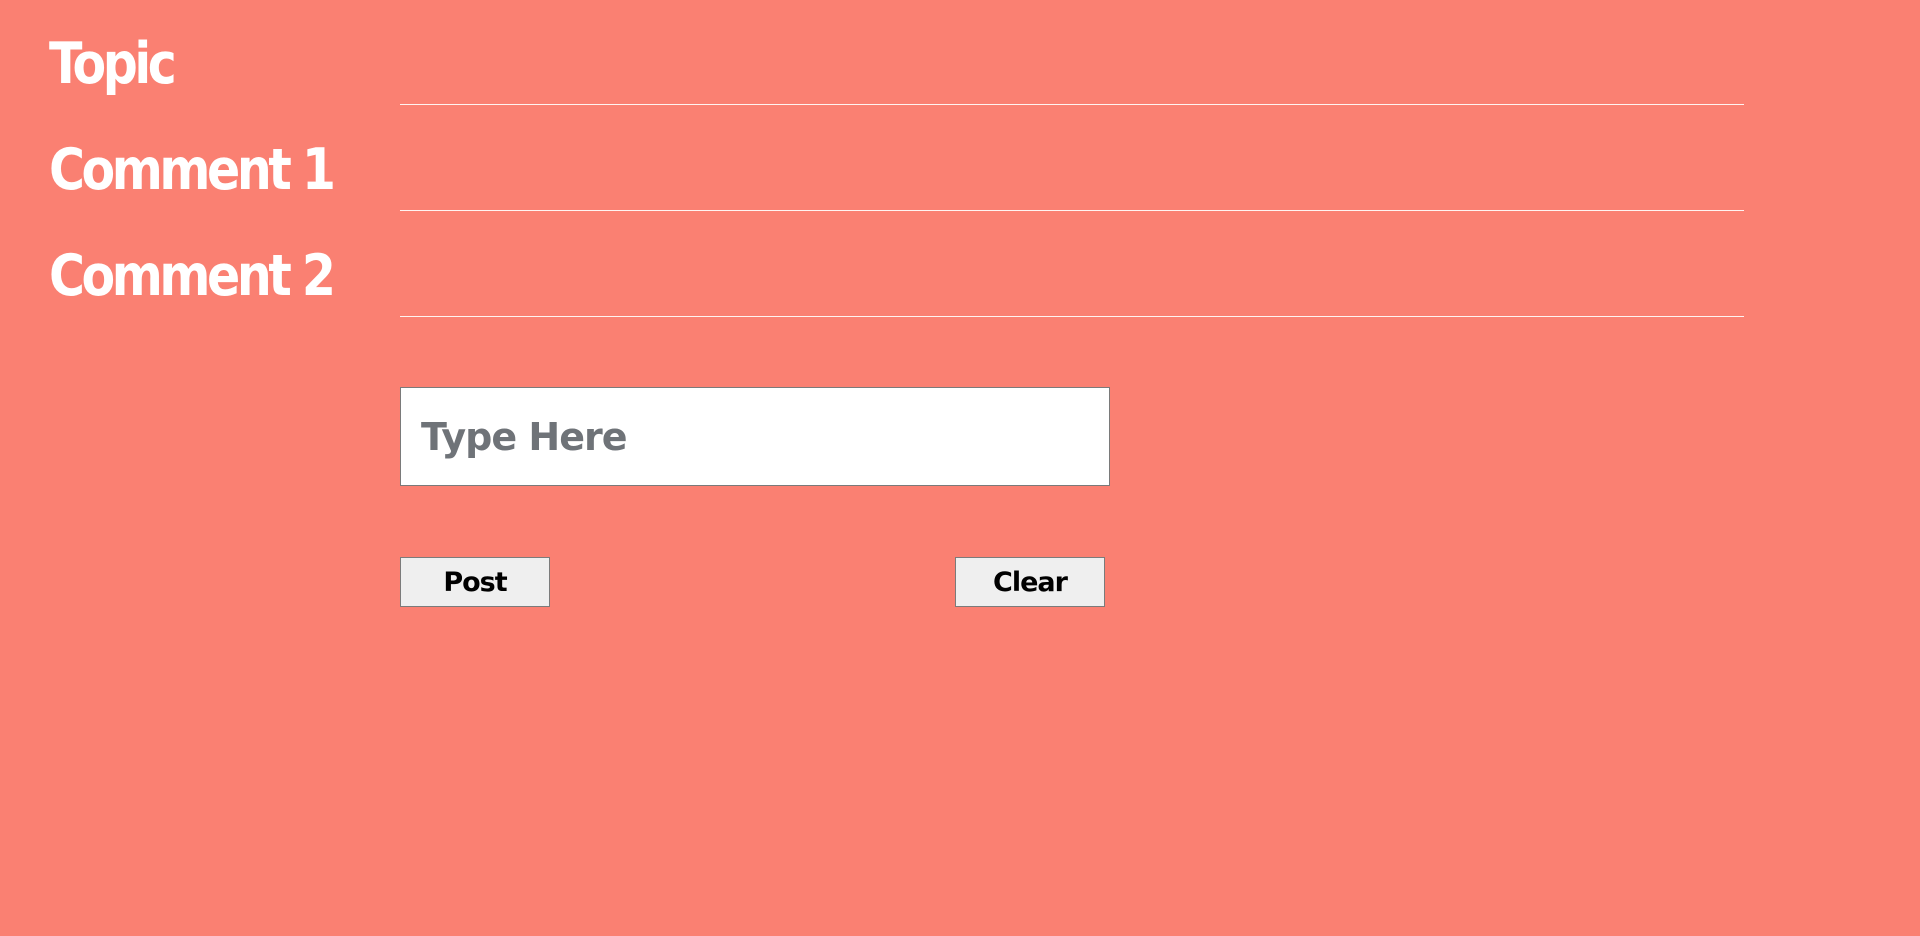 This screenshot has height=936, width=1920. I want to click on comment-1-label: Comment 1, so click(192, 170).